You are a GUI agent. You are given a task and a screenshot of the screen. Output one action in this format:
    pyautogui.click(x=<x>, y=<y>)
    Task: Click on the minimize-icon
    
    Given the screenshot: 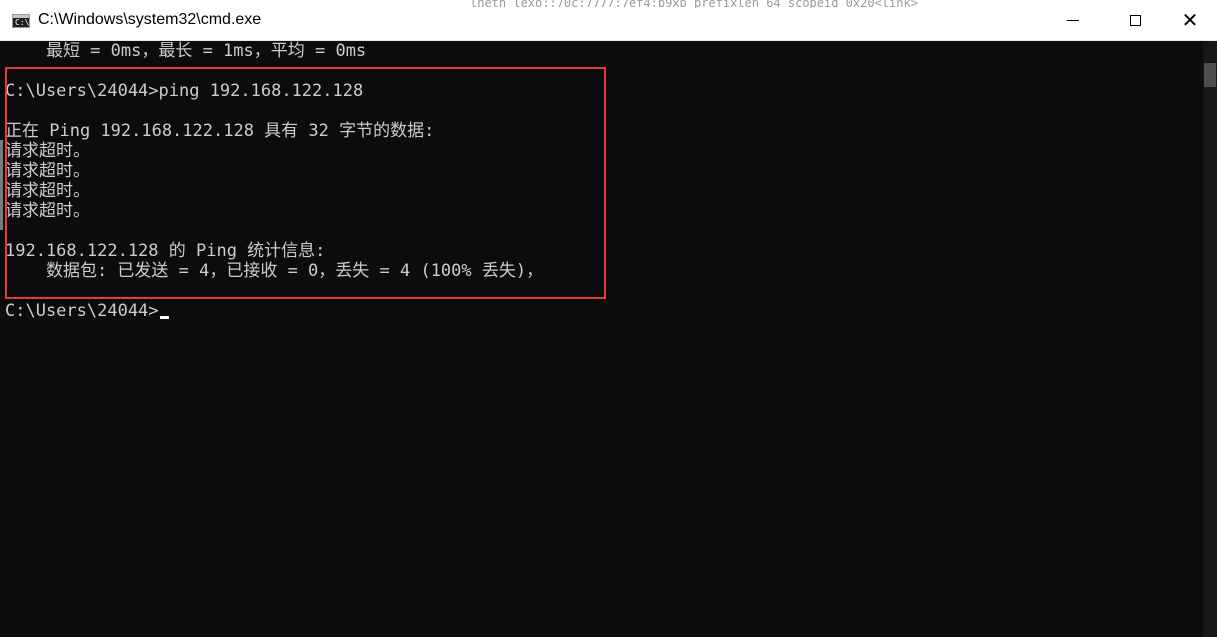 What is the action you would take?
    pyautogui.click(x=1073, y=20)
    